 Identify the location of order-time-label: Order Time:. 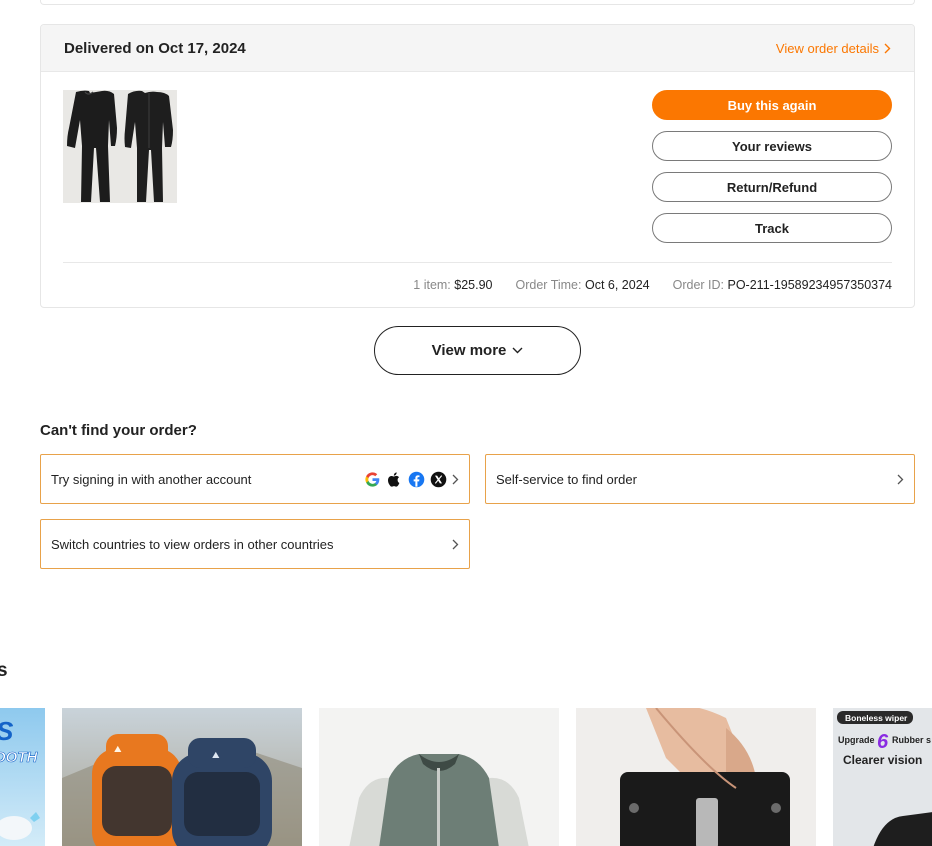
(548, 285).